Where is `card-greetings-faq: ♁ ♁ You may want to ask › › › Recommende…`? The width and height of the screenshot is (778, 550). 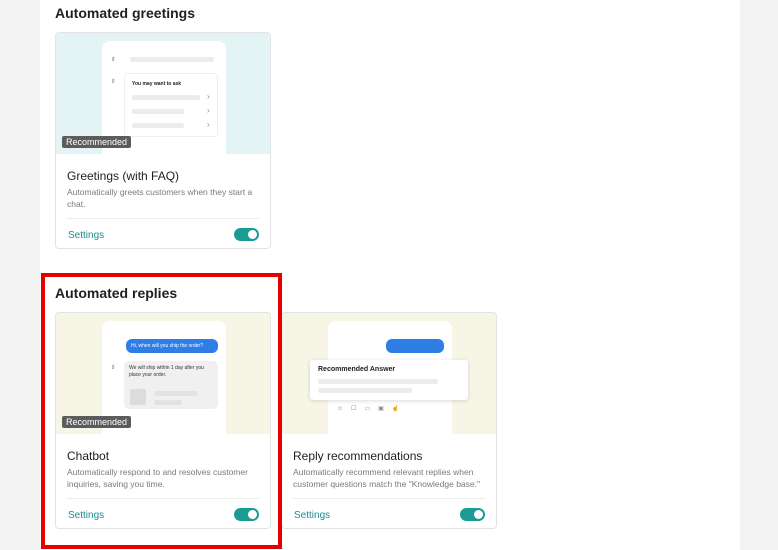
card-greetings-faq: ♁ ♁ You may want to ask › › › Recommende… is located at coordinates (163, 140).